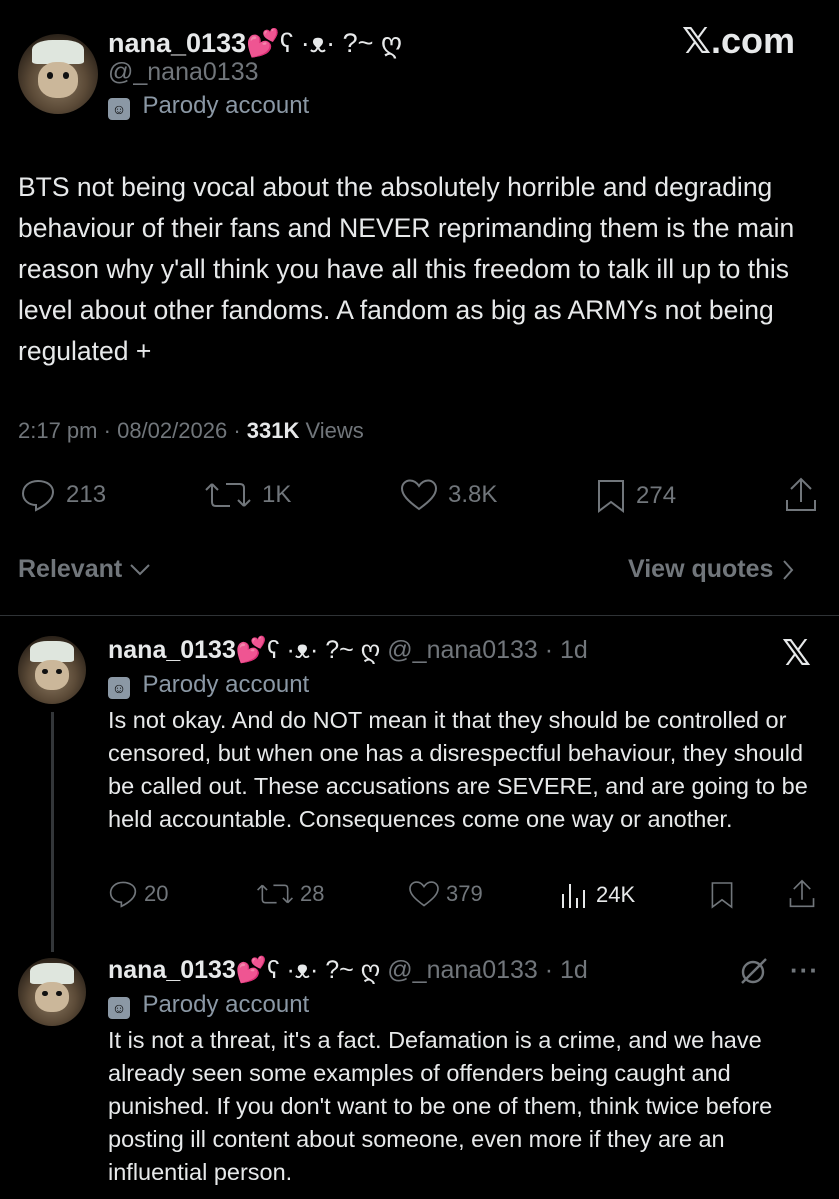  I want to click on reply-count: 213, so click(86, 494).